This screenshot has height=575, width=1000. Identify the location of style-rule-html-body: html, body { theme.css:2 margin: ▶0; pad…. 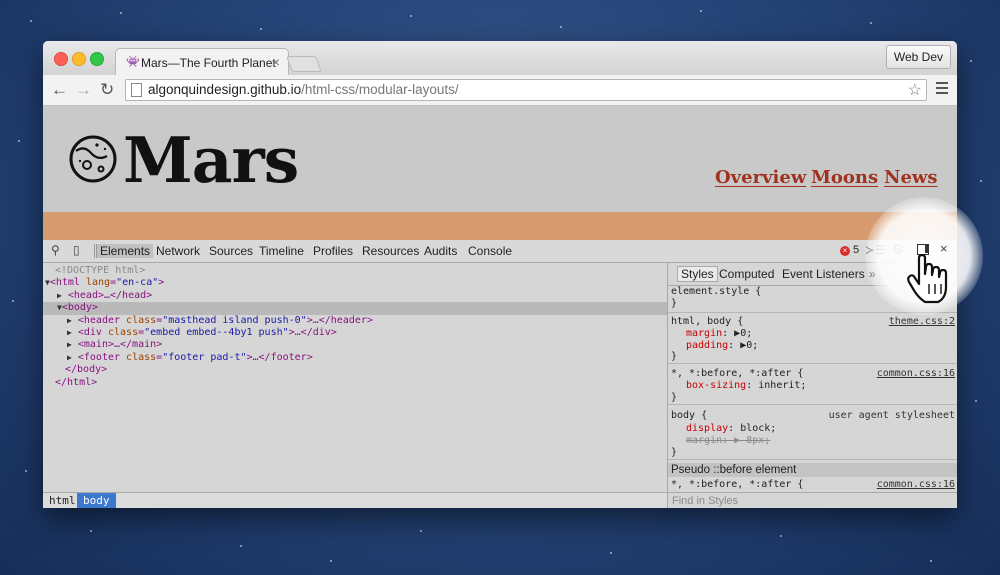
(812, 338).